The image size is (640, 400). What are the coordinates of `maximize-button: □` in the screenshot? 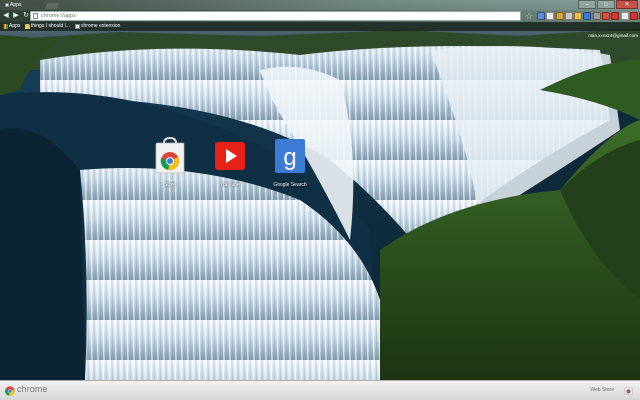 It's located at (606, 4).